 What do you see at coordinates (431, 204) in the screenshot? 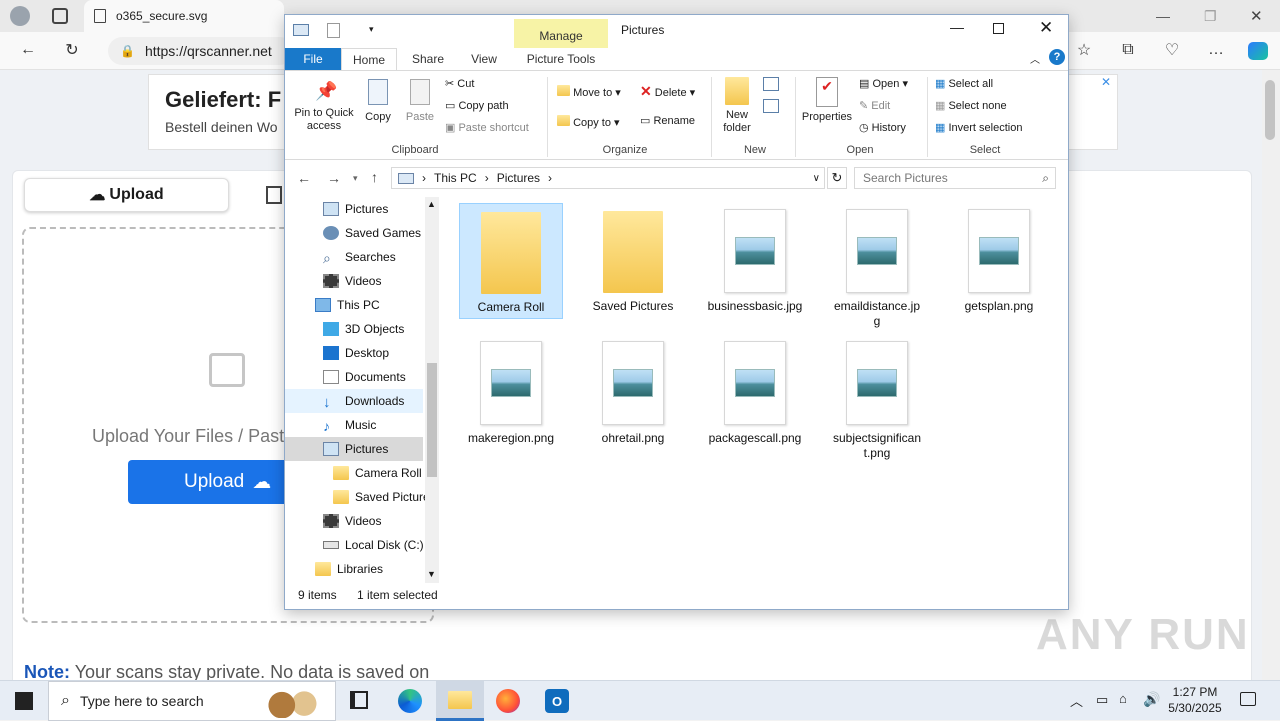
I see `scroll-up-icon: ▲` at bounding box center [431, 204].